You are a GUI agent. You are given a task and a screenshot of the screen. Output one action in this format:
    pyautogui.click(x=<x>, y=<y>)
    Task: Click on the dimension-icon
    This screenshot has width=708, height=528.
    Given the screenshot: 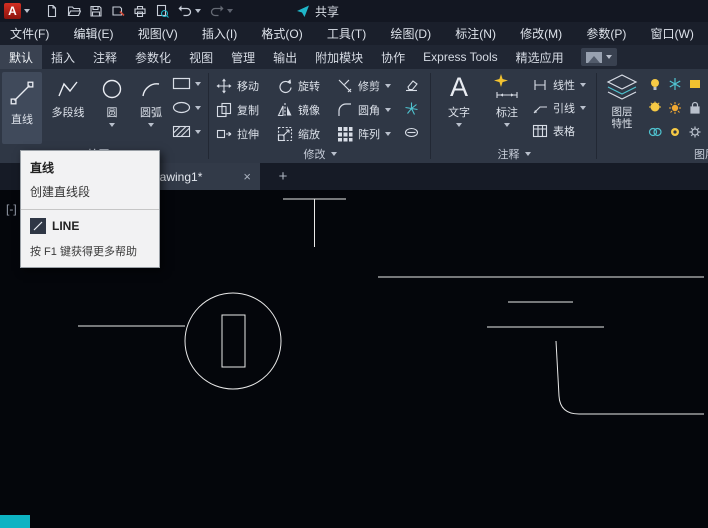 What is the action you would take?
    pyautogui.click(x=506, y=86)
    